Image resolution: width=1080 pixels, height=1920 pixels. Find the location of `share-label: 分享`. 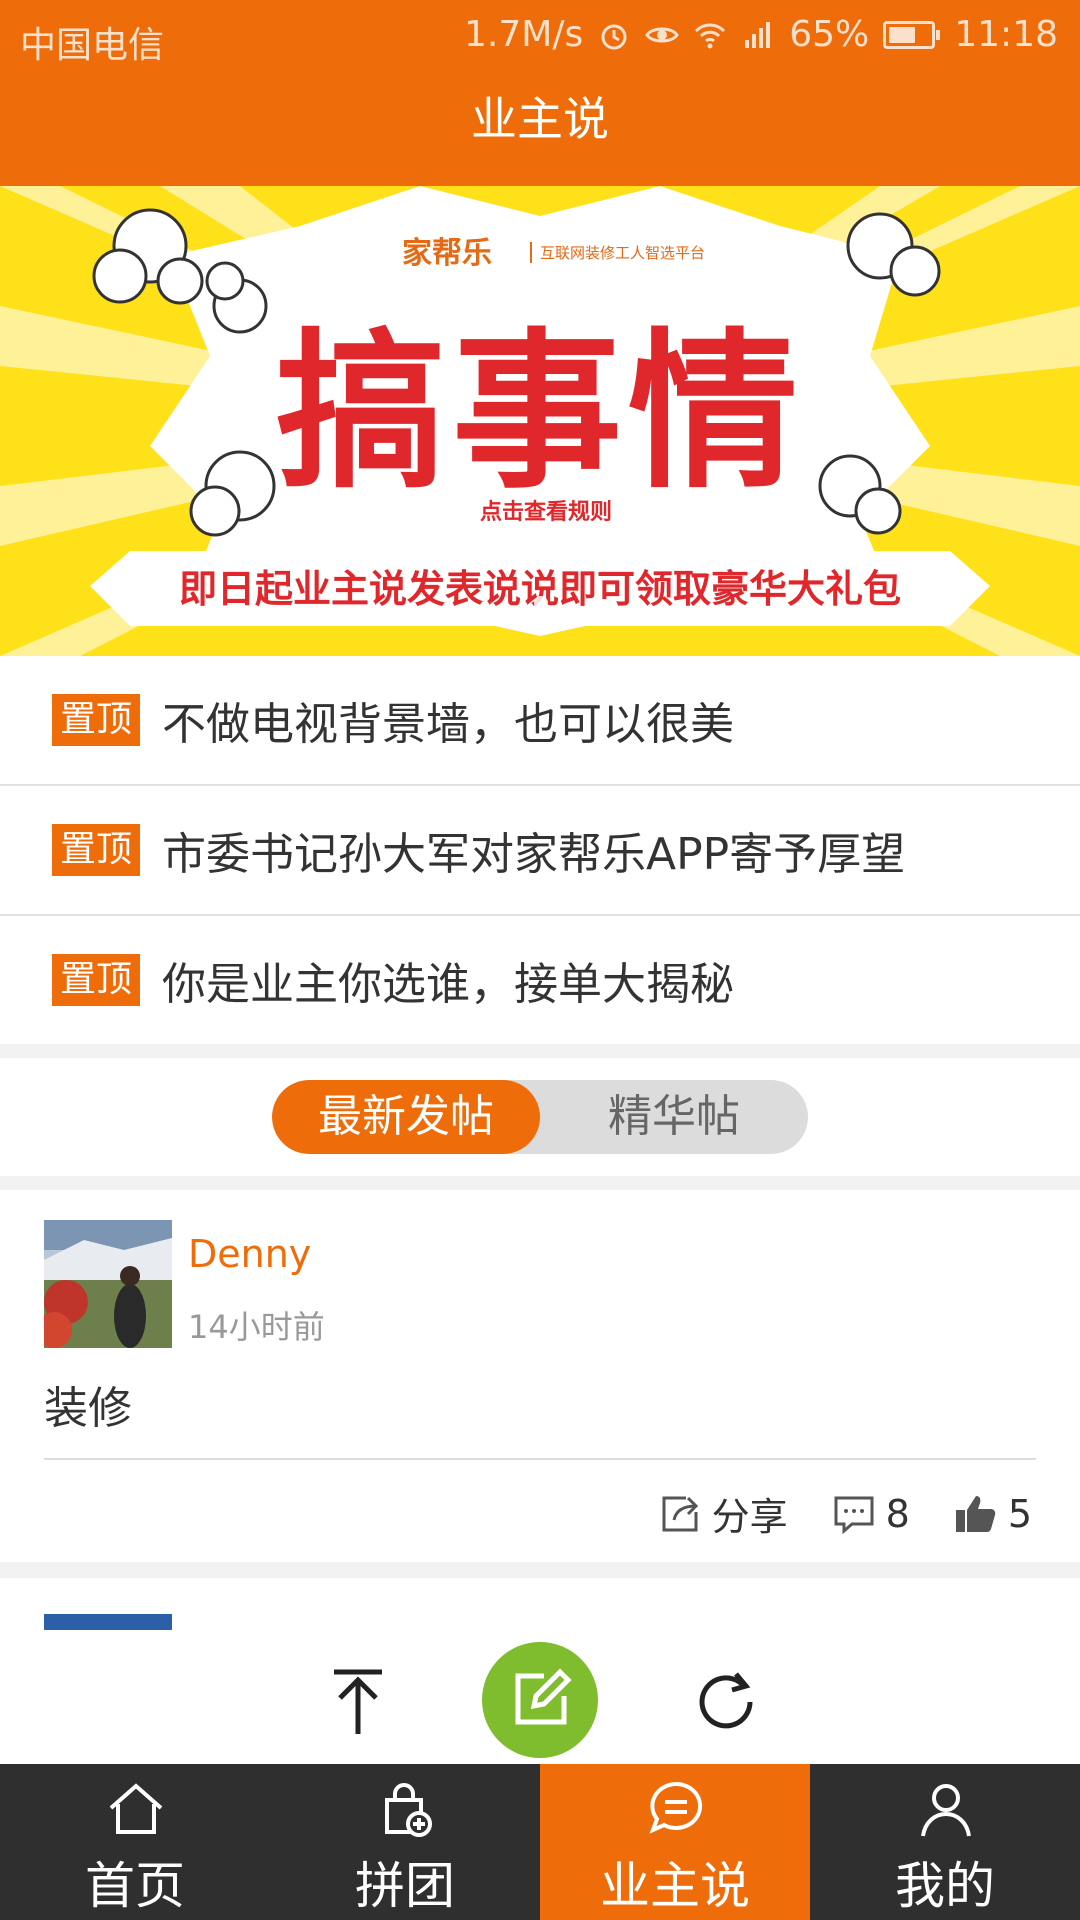

share-label: 分享 is located at coordinates (749, 1517).